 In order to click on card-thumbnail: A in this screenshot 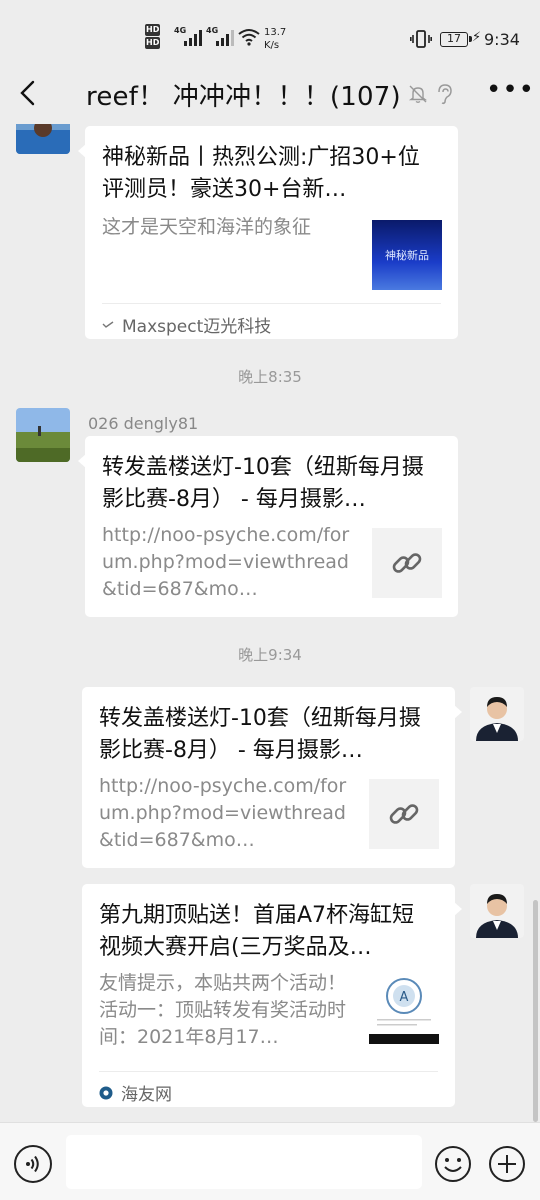, I will do `click(404, 1009)`.